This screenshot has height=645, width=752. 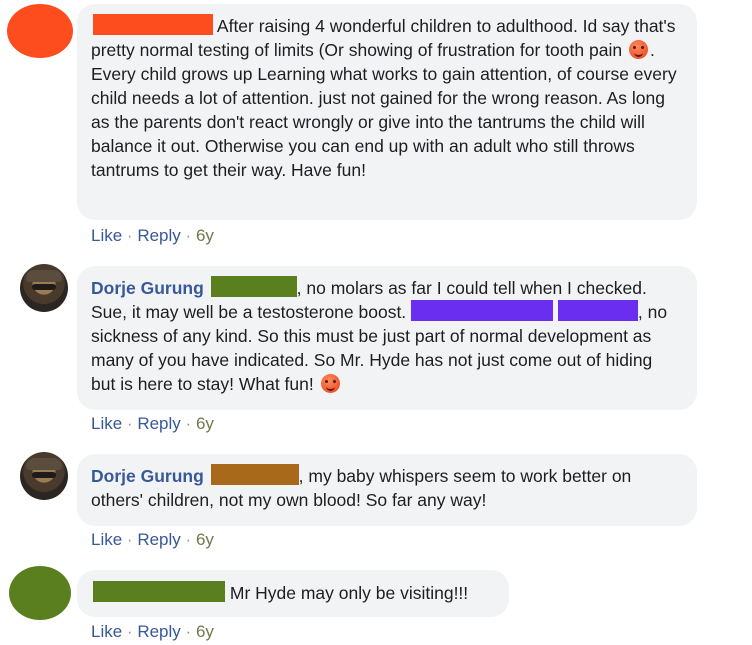 I want to click on comment-bubble: Mr Hyde may only be visiting!!!, so click(x=293, y=593).